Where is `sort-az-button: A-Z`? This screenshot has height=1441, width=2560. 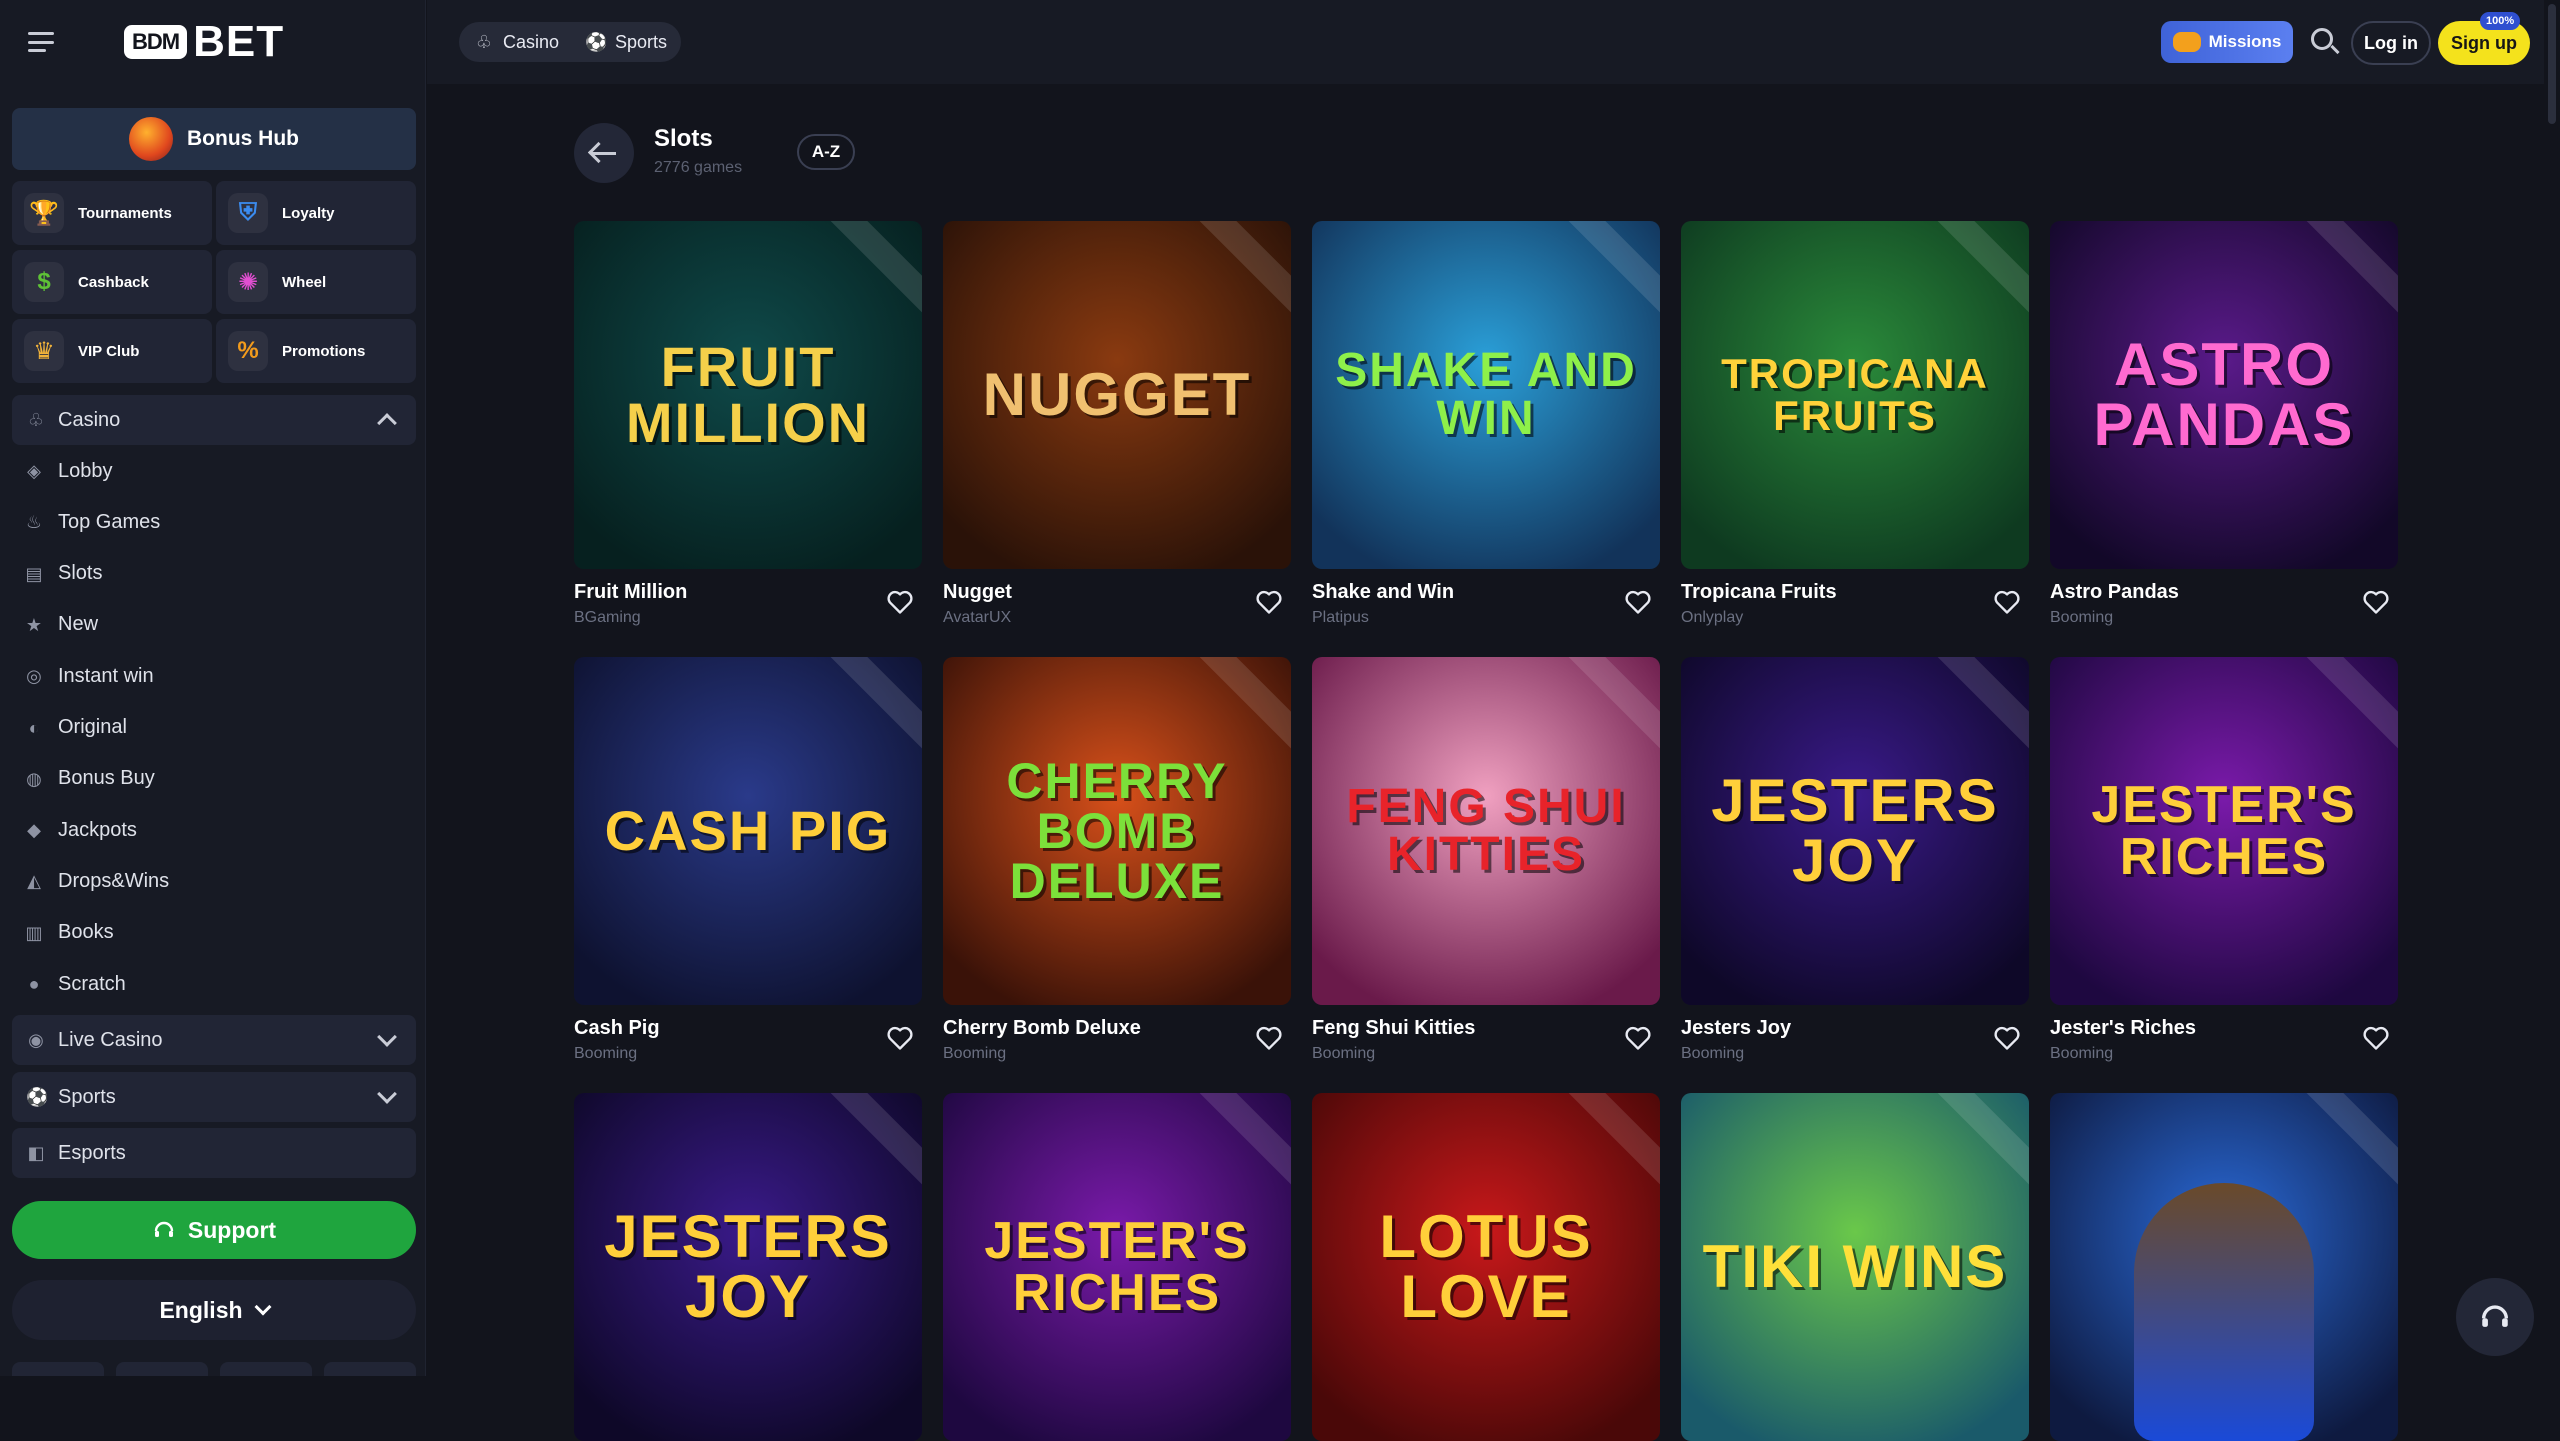 sort-az-button: A-Z is located at coordinates (826, 152).